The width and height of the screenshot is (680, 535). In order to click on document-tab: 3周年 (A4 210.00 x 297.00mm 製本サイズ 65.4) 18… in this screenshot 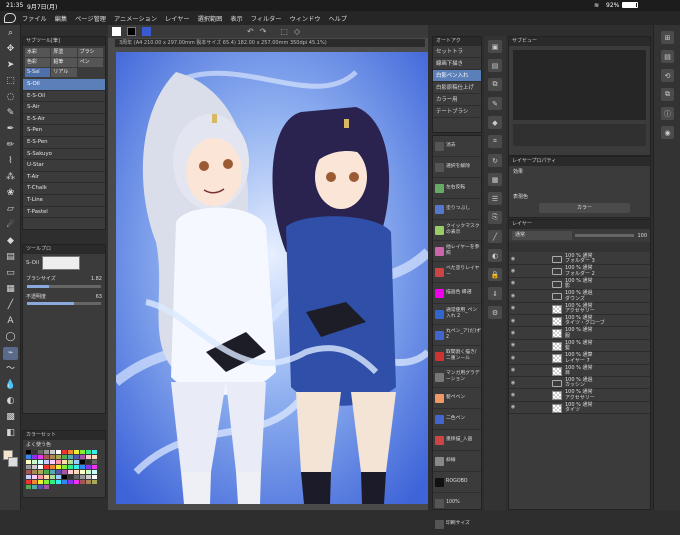, I will do `click(270, 43)`.